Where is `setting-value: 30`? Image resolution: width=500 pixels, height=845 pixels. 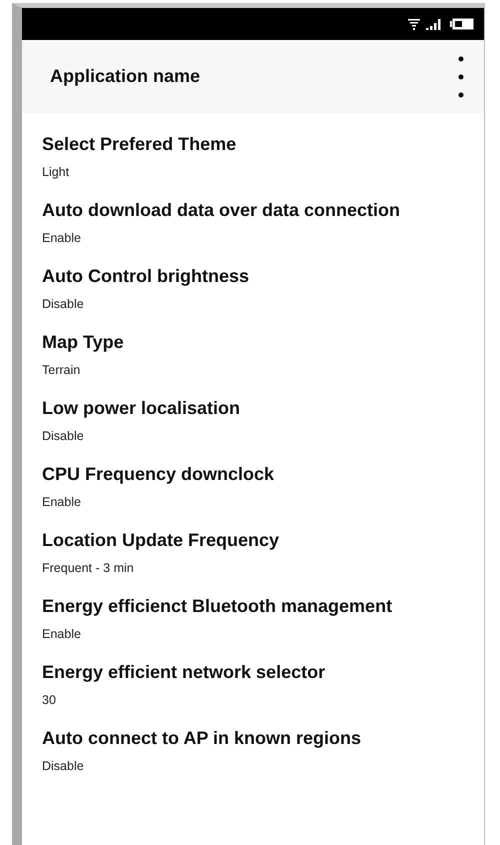
setting-value: 30 is located at coordinates (49, 700).